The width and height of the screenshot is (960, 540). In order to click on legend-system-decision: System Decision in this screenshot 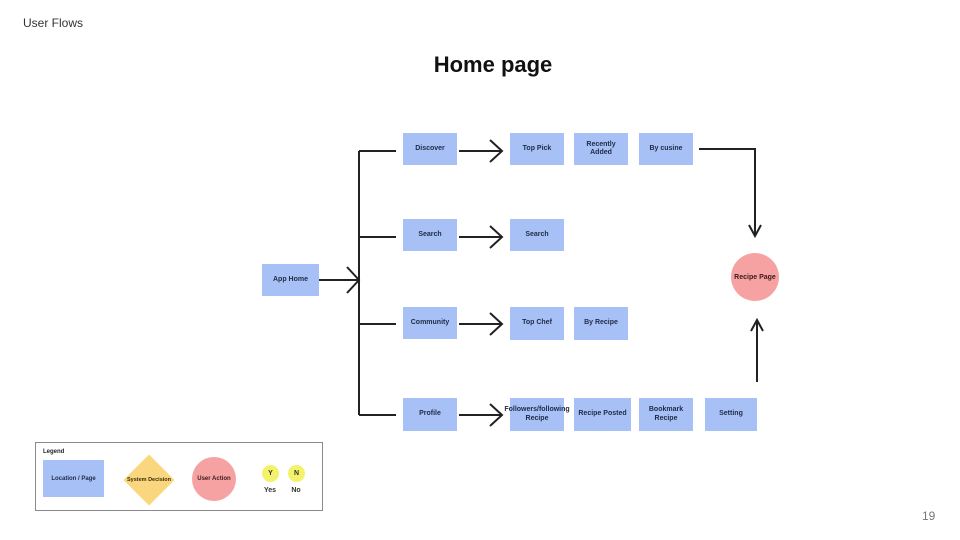, I will do `click(149, 480)`.